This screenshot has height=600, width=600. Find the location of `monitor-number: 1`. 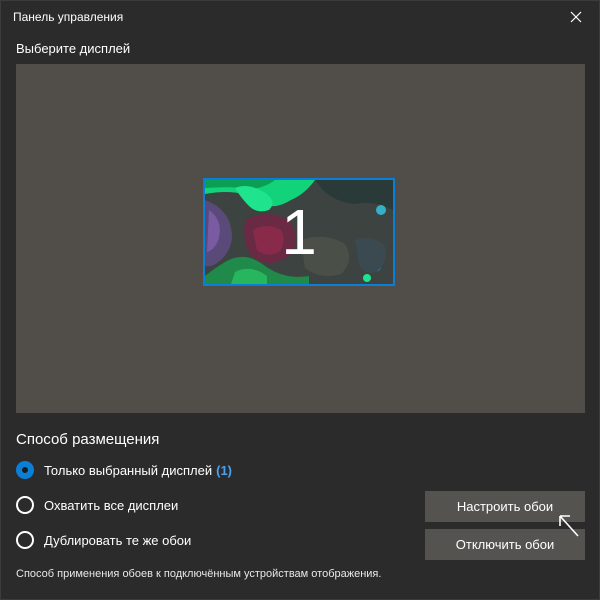

monitor-number: 1 is located at coordinates (299, 232).